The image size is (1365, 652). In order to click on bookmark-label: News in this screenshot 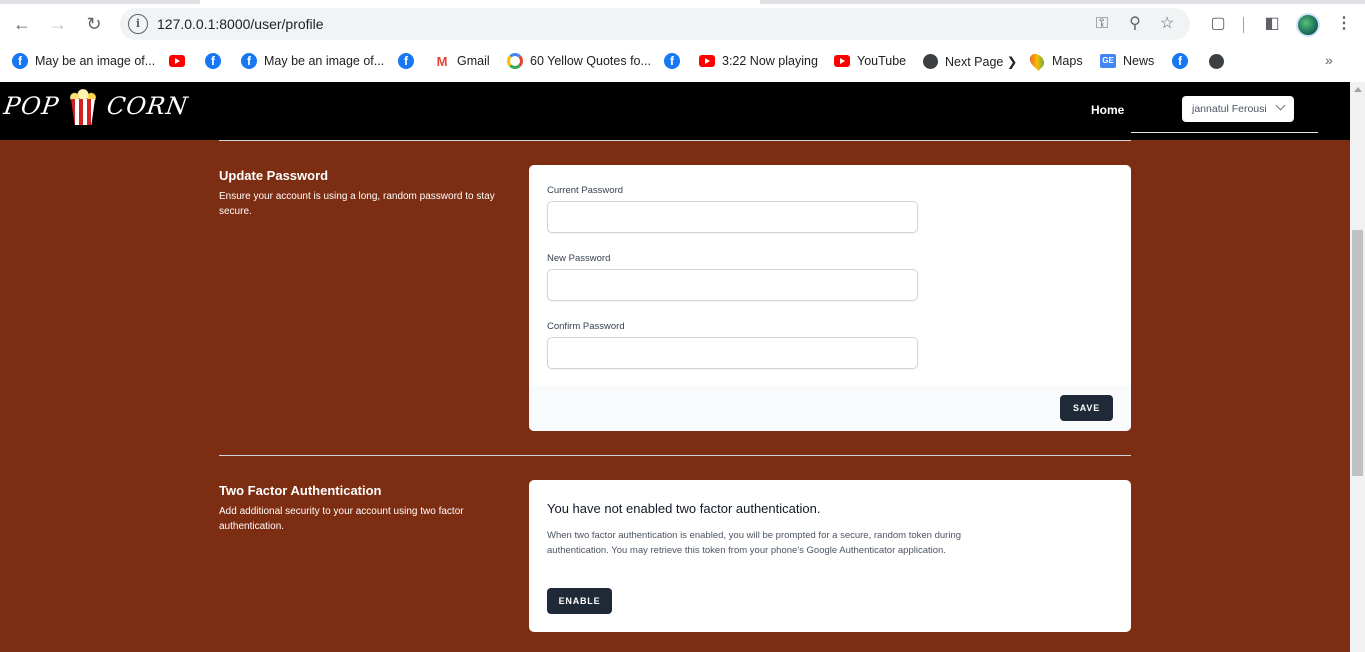, I will do `click(1139, 61)`.